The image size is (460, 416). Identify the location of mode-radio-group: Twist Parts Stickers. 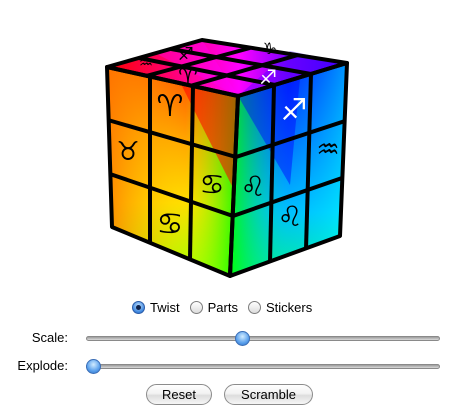
(227, 307).